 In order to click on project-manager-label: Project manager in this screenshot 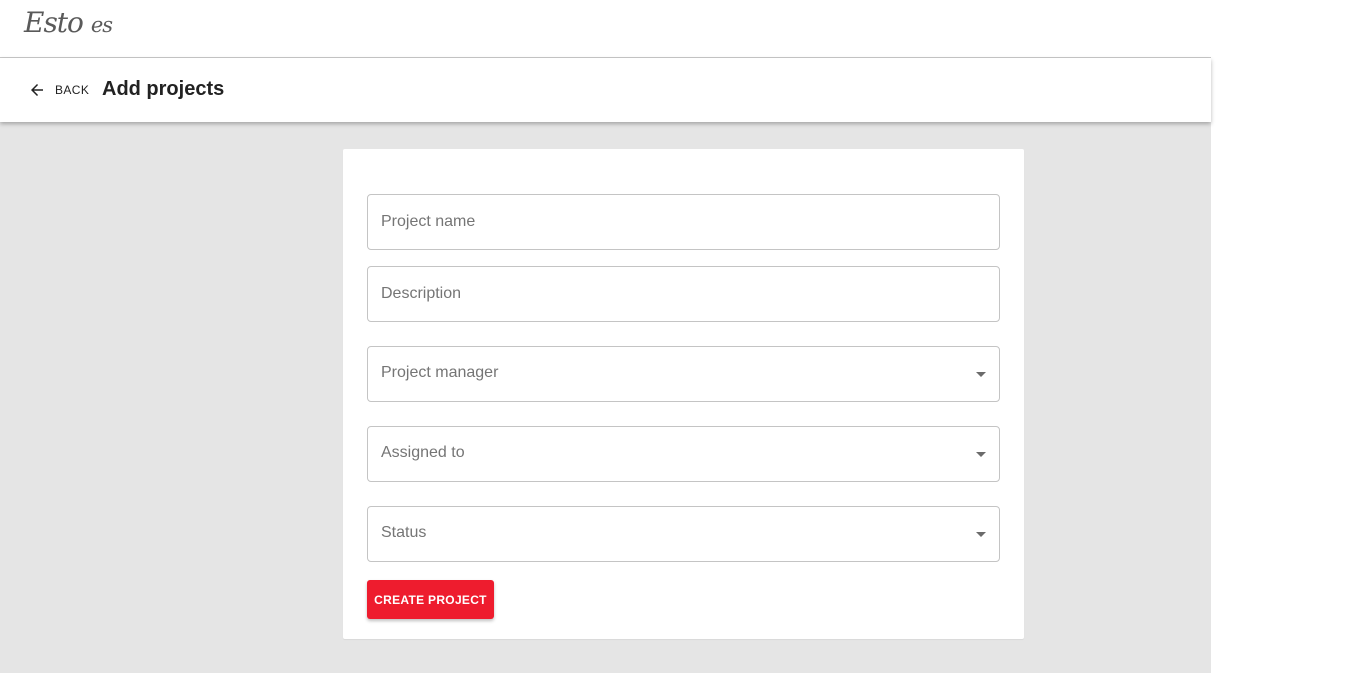, I will do `click(440, 372)`.